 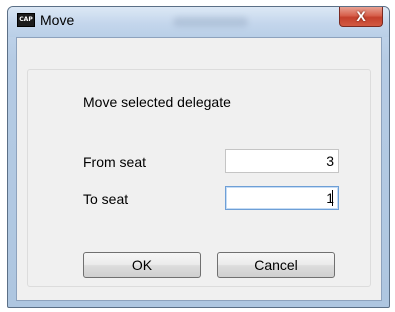 I want to click on blurred-title-region, so click(x=210, y=22).